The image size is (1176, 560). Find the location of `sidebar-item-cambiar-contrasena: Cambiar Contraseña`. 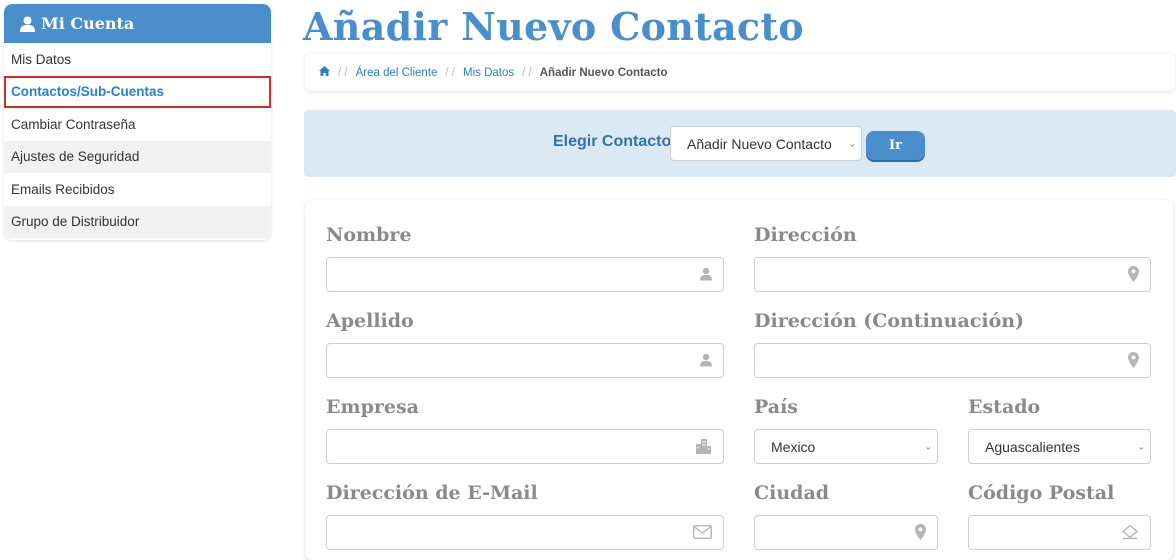

sidebar-item-cambiar-contrasena: Cambiar Contraseña is located at coordinates (137, 124).